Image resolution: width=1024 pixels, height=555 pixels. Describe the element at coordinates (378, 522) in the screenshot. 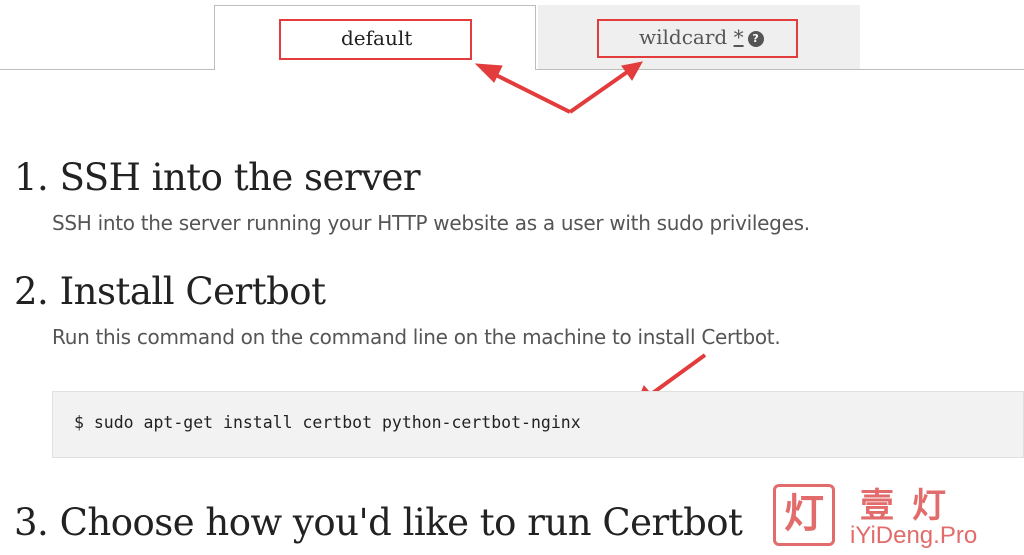

I see `step-3-title: 3. Choose how you'd like to run Certbot` at that location.